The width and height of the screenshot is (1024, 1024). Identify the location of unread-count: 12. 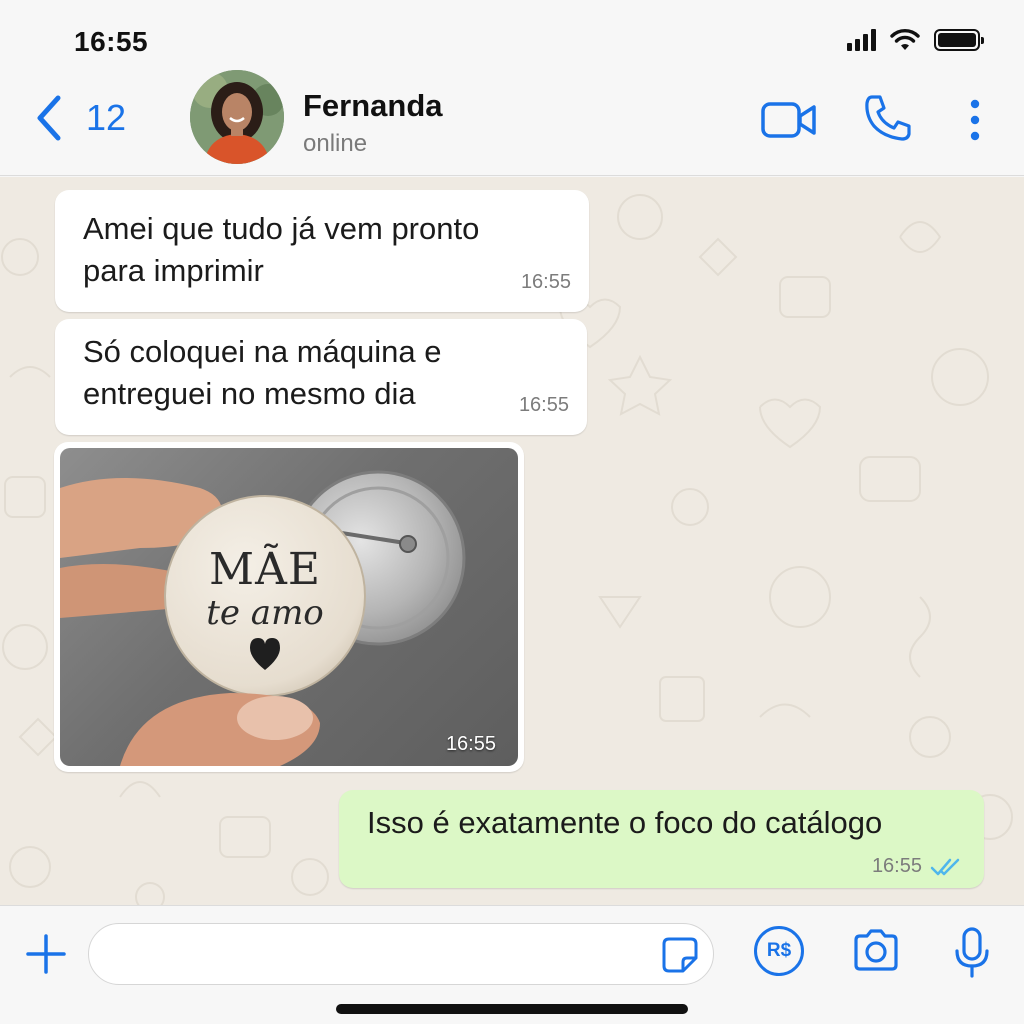
(106, 117).